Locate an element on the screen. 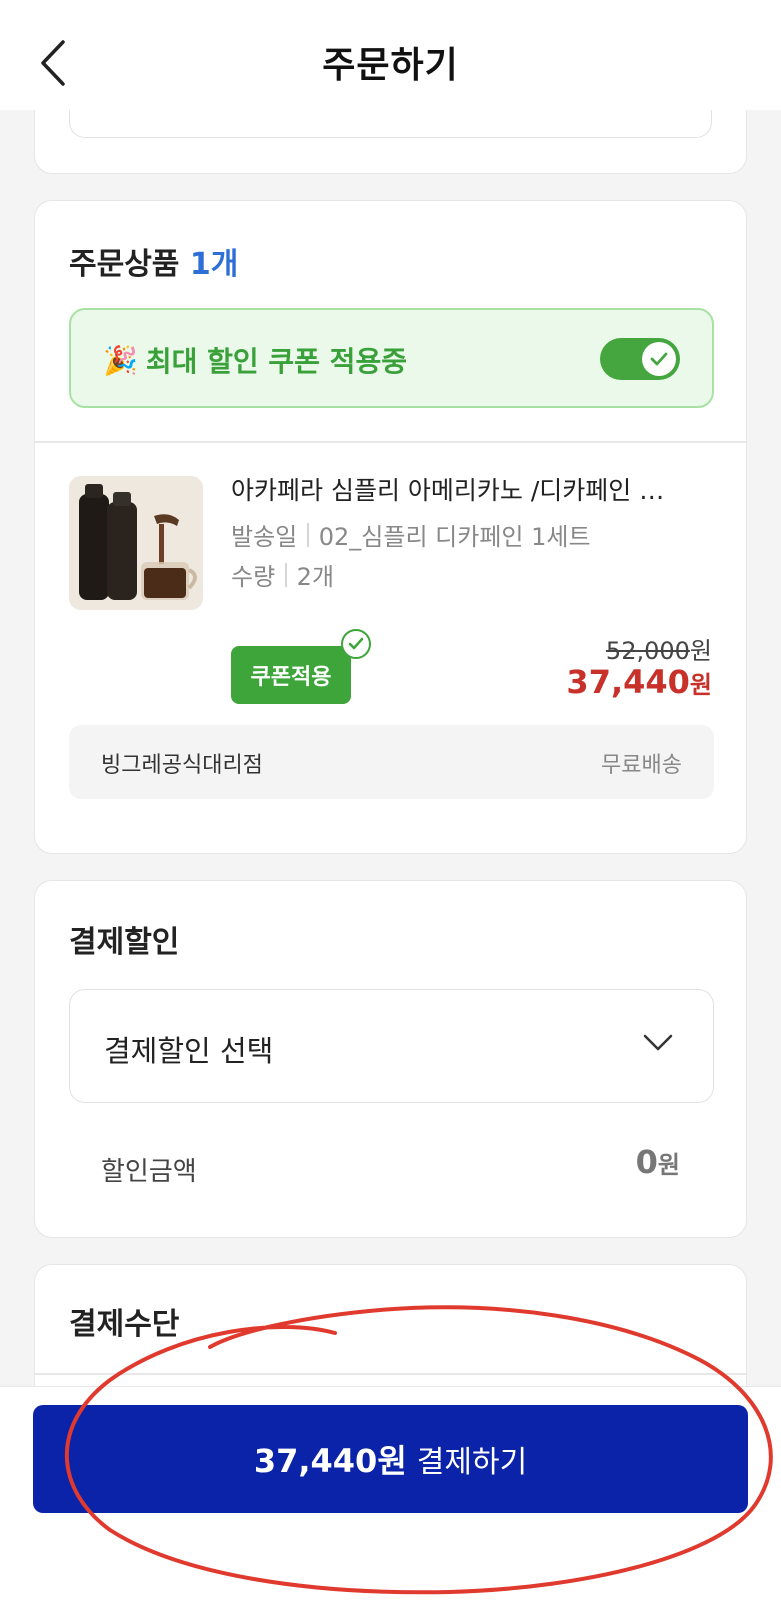 The height and width of the screenshot is (1600, 781). coupon-banner-text: 🎉 최대 할인 쿠폰 적용중 is located at coordinates (255, 360).